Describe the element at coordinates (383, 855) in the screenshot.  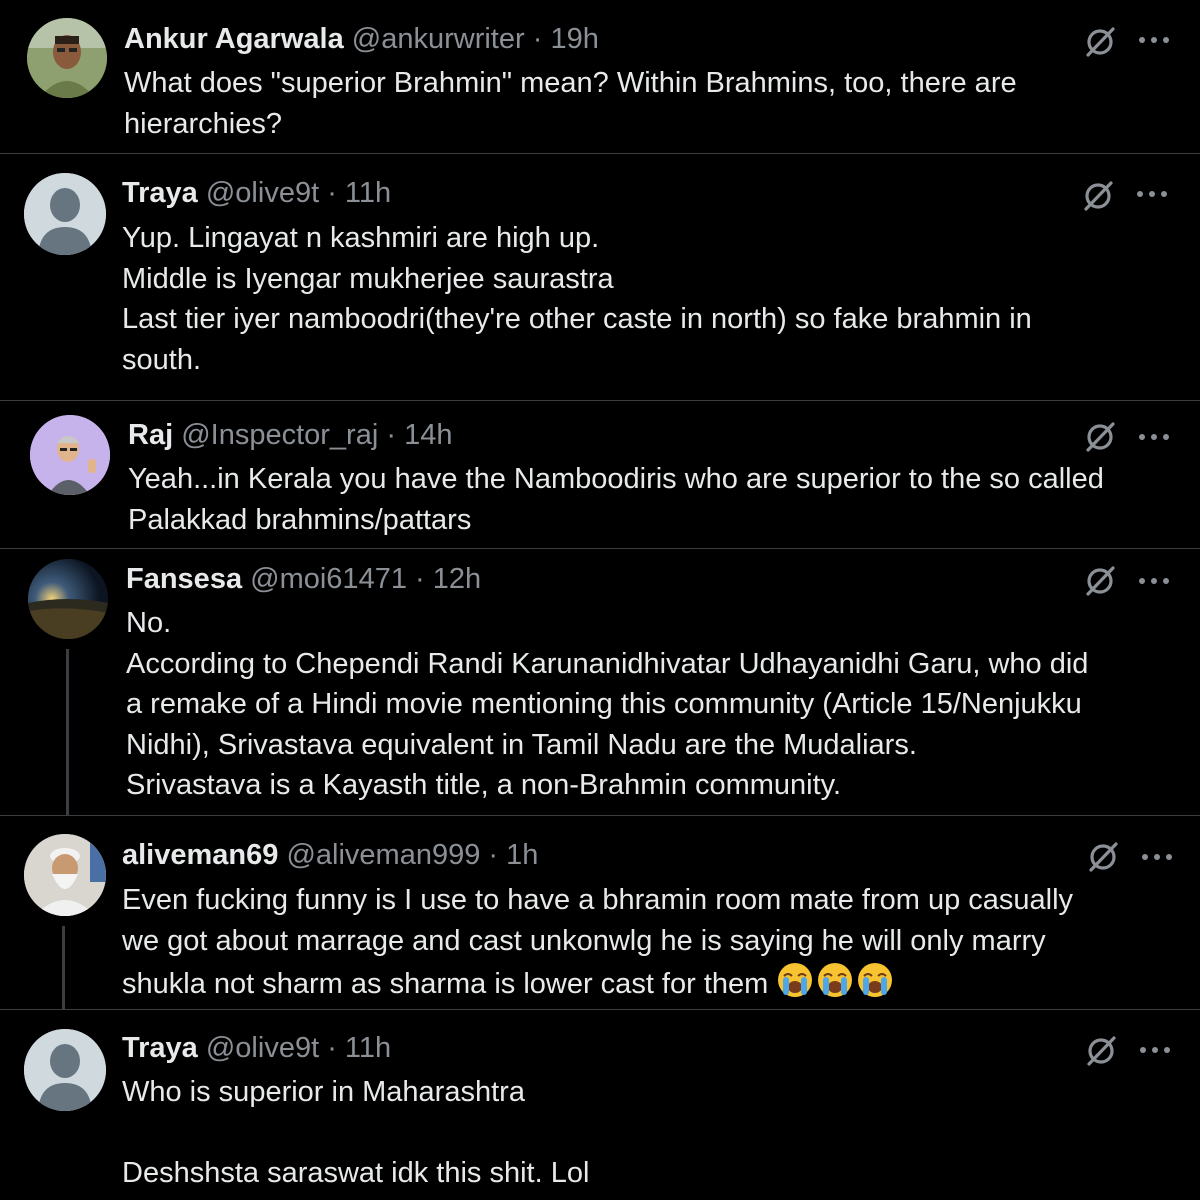
I see `author-handle: @aliveman999` at that location.